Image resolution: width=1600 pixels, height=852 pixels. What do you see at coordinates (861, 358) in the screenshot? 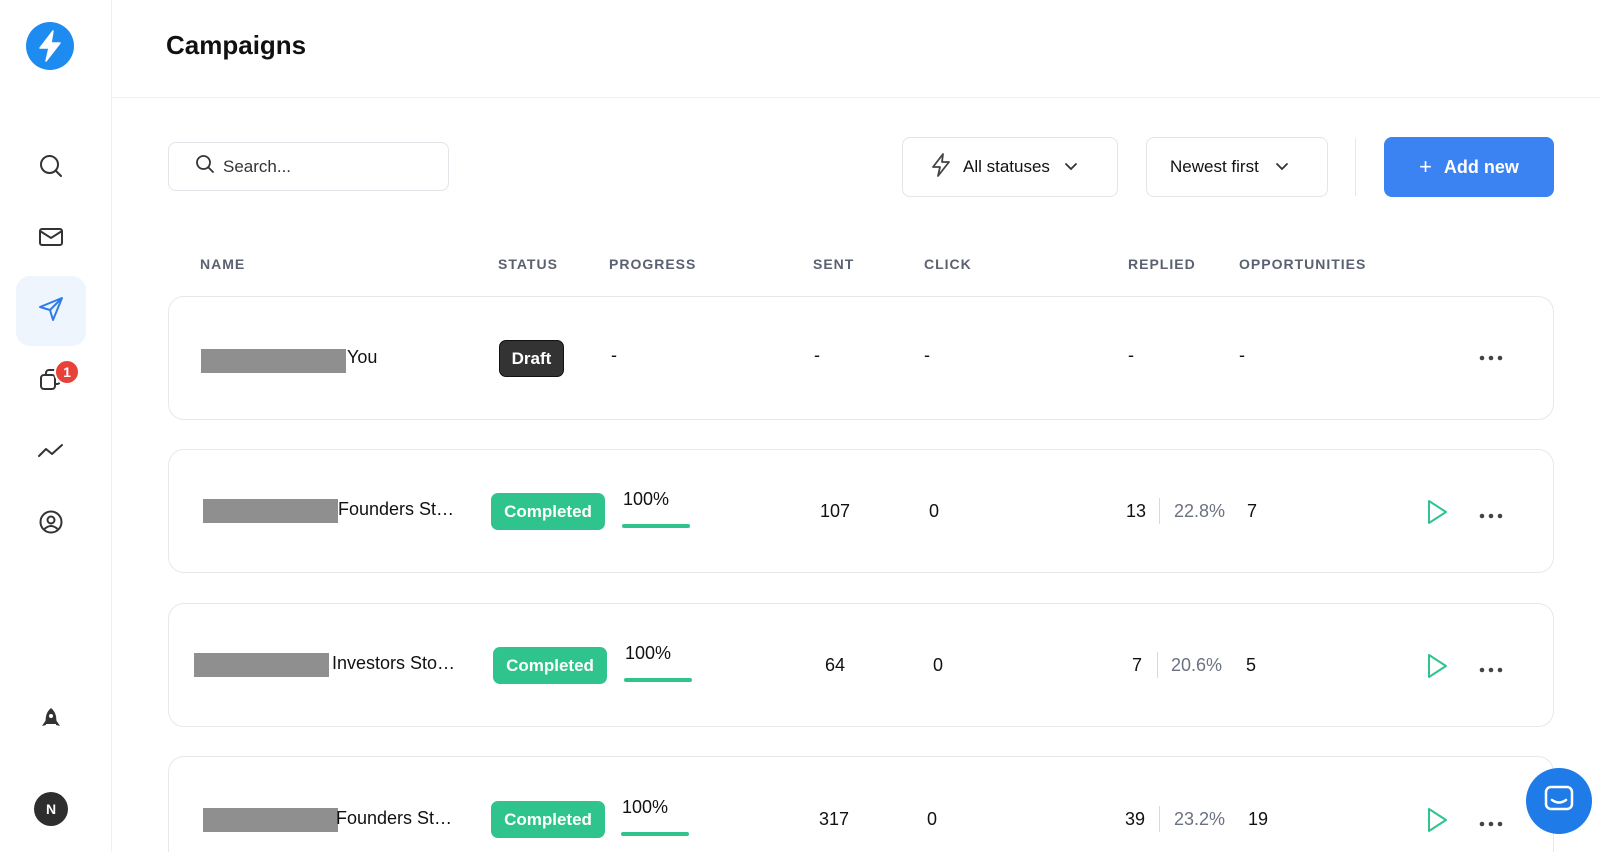
I see `table-row: You Draft - - - - -` at bounding box center [861, 358].